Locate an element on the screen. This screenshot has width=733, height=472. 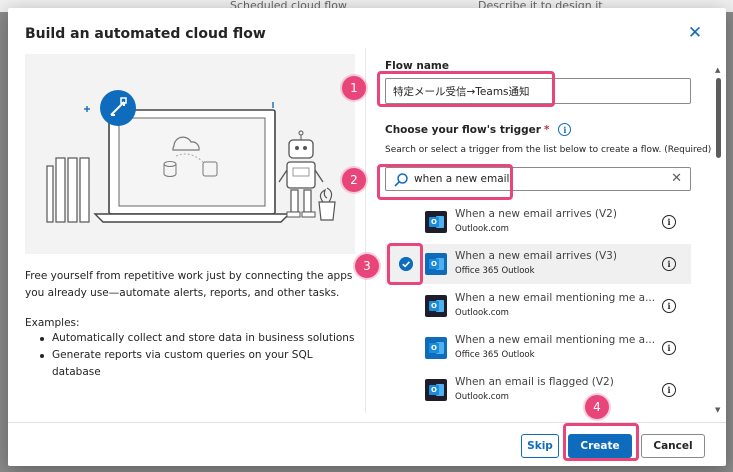
panel-scrollbar: ▲ ▼ is located at coordinates (719, 242).